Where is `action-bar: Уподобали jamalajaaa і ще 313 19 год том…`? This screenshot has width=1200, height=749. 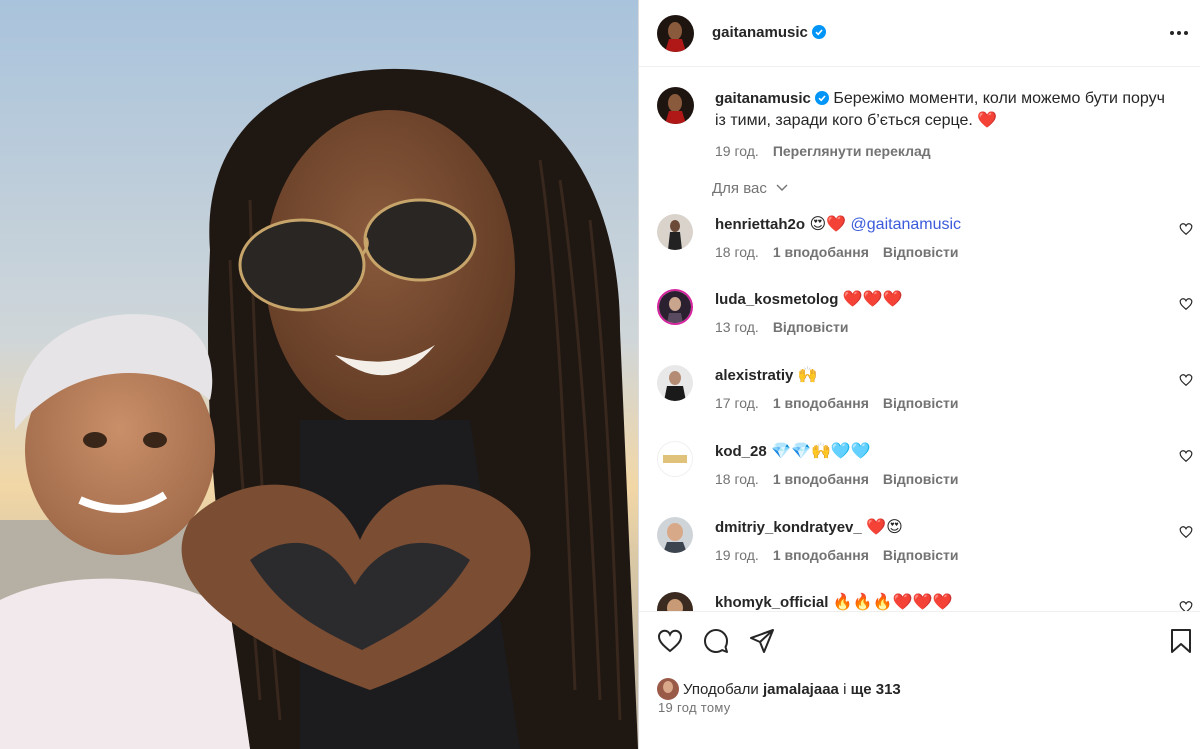
action-bar: Уподобали jamalajaaa і ще 313 19 год том… is located at coordinates (919, 680).